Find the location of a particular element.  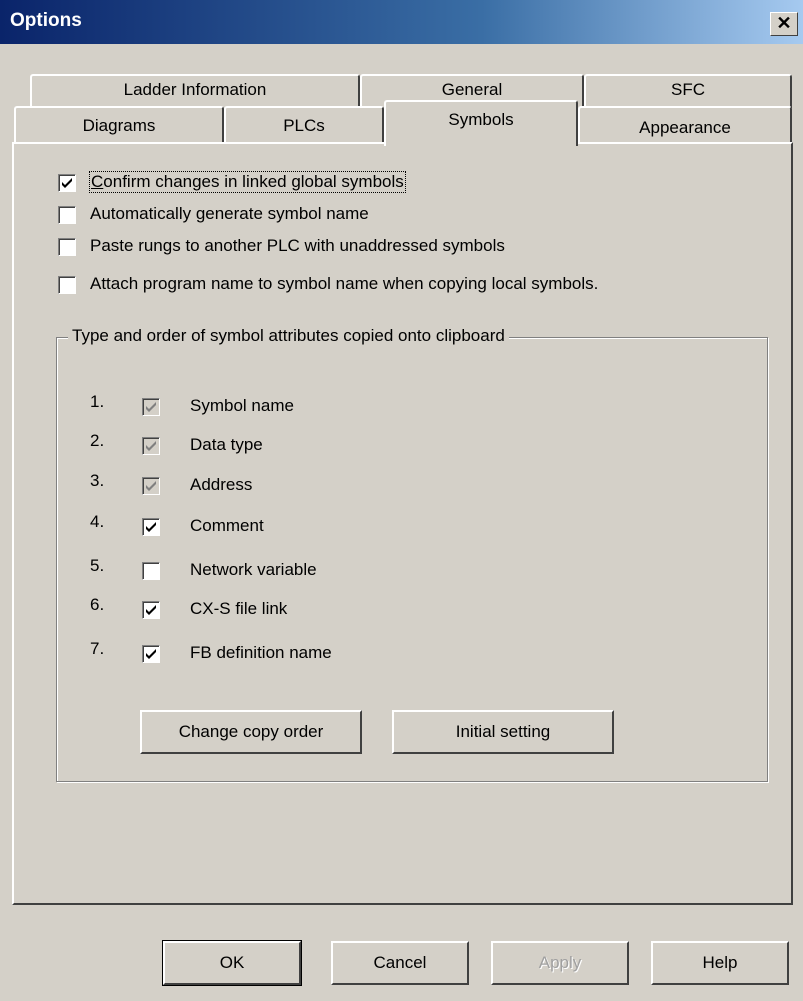

confirm-linked-label: Confirm changes in linked global symbols is located at coordinates (247, 182).